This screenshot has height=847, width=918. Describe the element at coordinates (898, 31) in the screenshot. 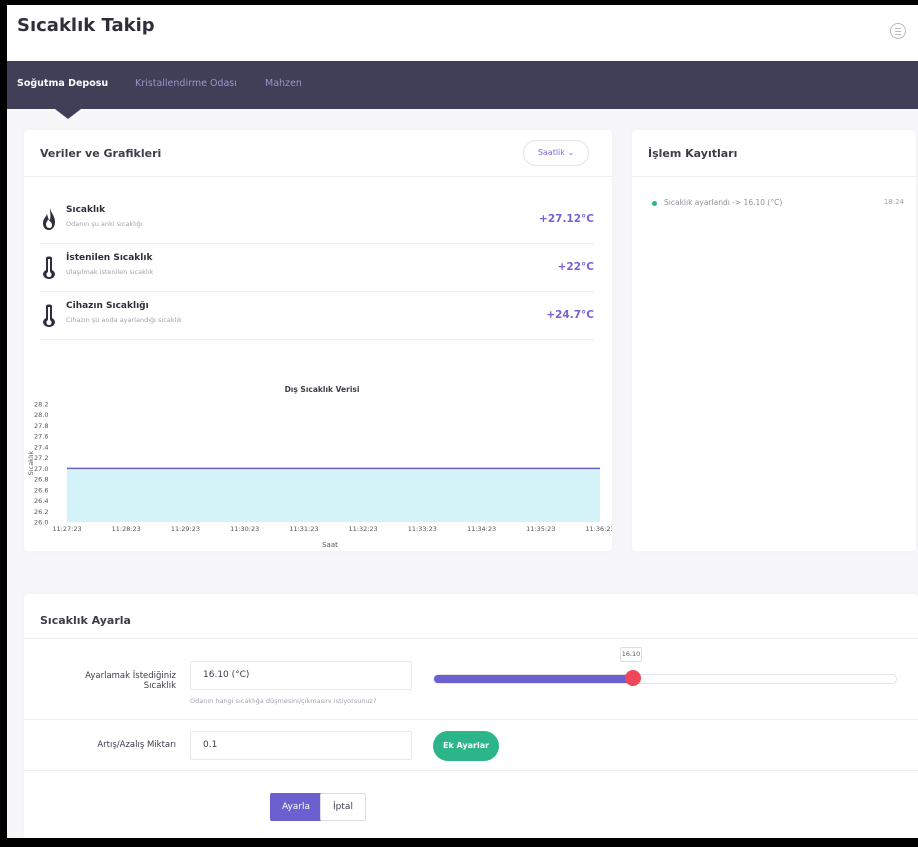

I see `menu-icon` at that location.